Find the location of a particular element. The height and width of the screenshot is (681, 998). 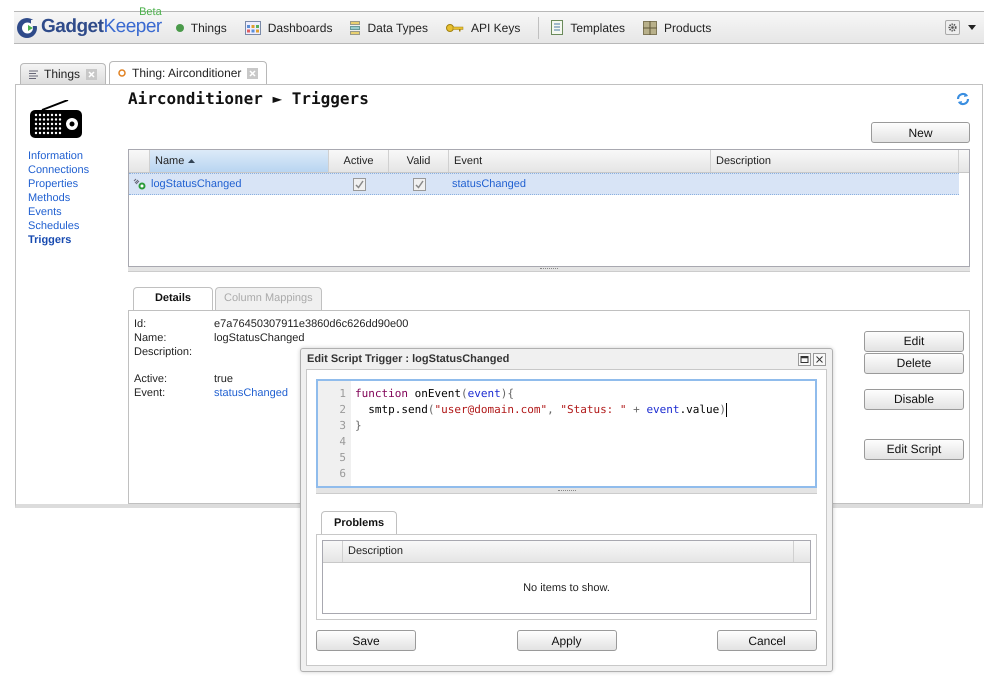

sidebar-link: Information is located at coordinates (78, 156).